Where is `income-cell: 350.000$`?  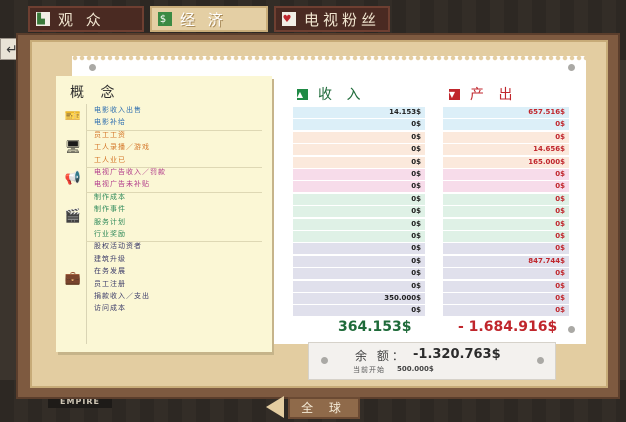
income-cell: 350.000$ is located at coordinates (359, 298).